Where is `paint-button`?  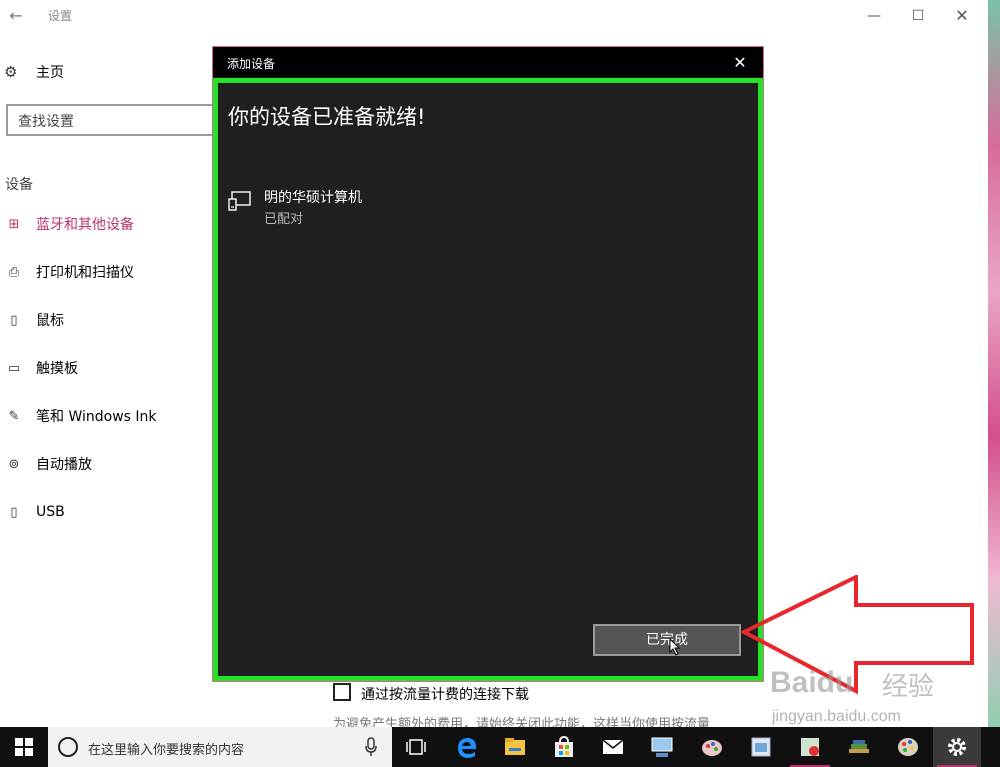
paint-button is located at coordinates (712, 747).